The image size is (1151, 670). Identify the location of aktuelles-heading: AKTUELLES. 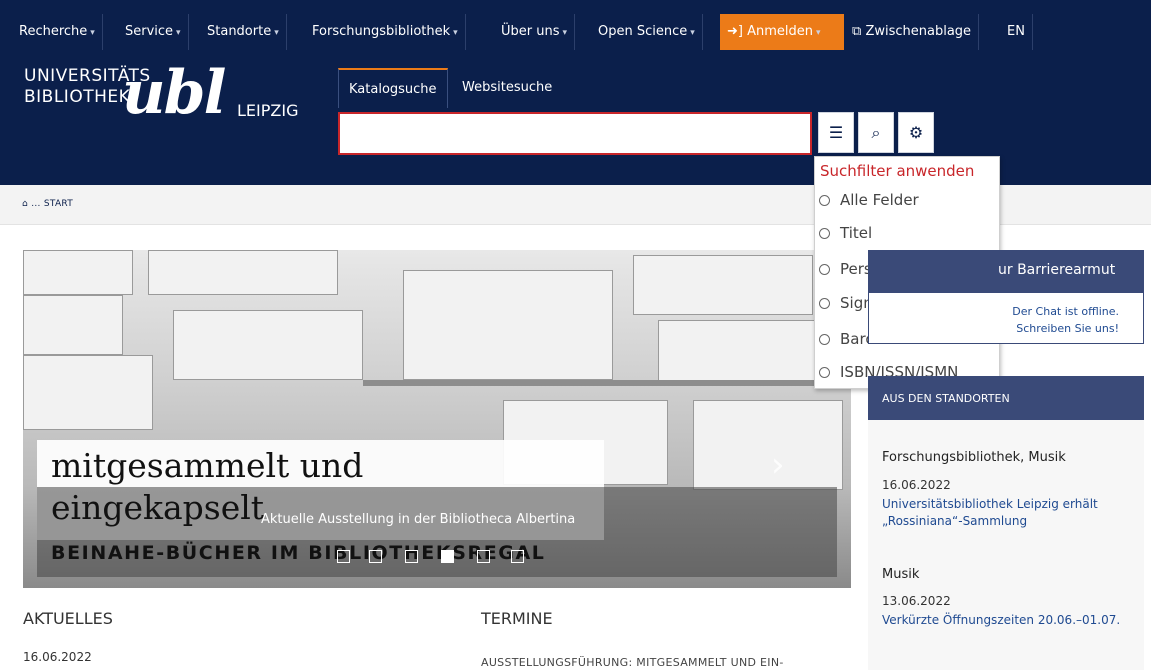
(68, 618).